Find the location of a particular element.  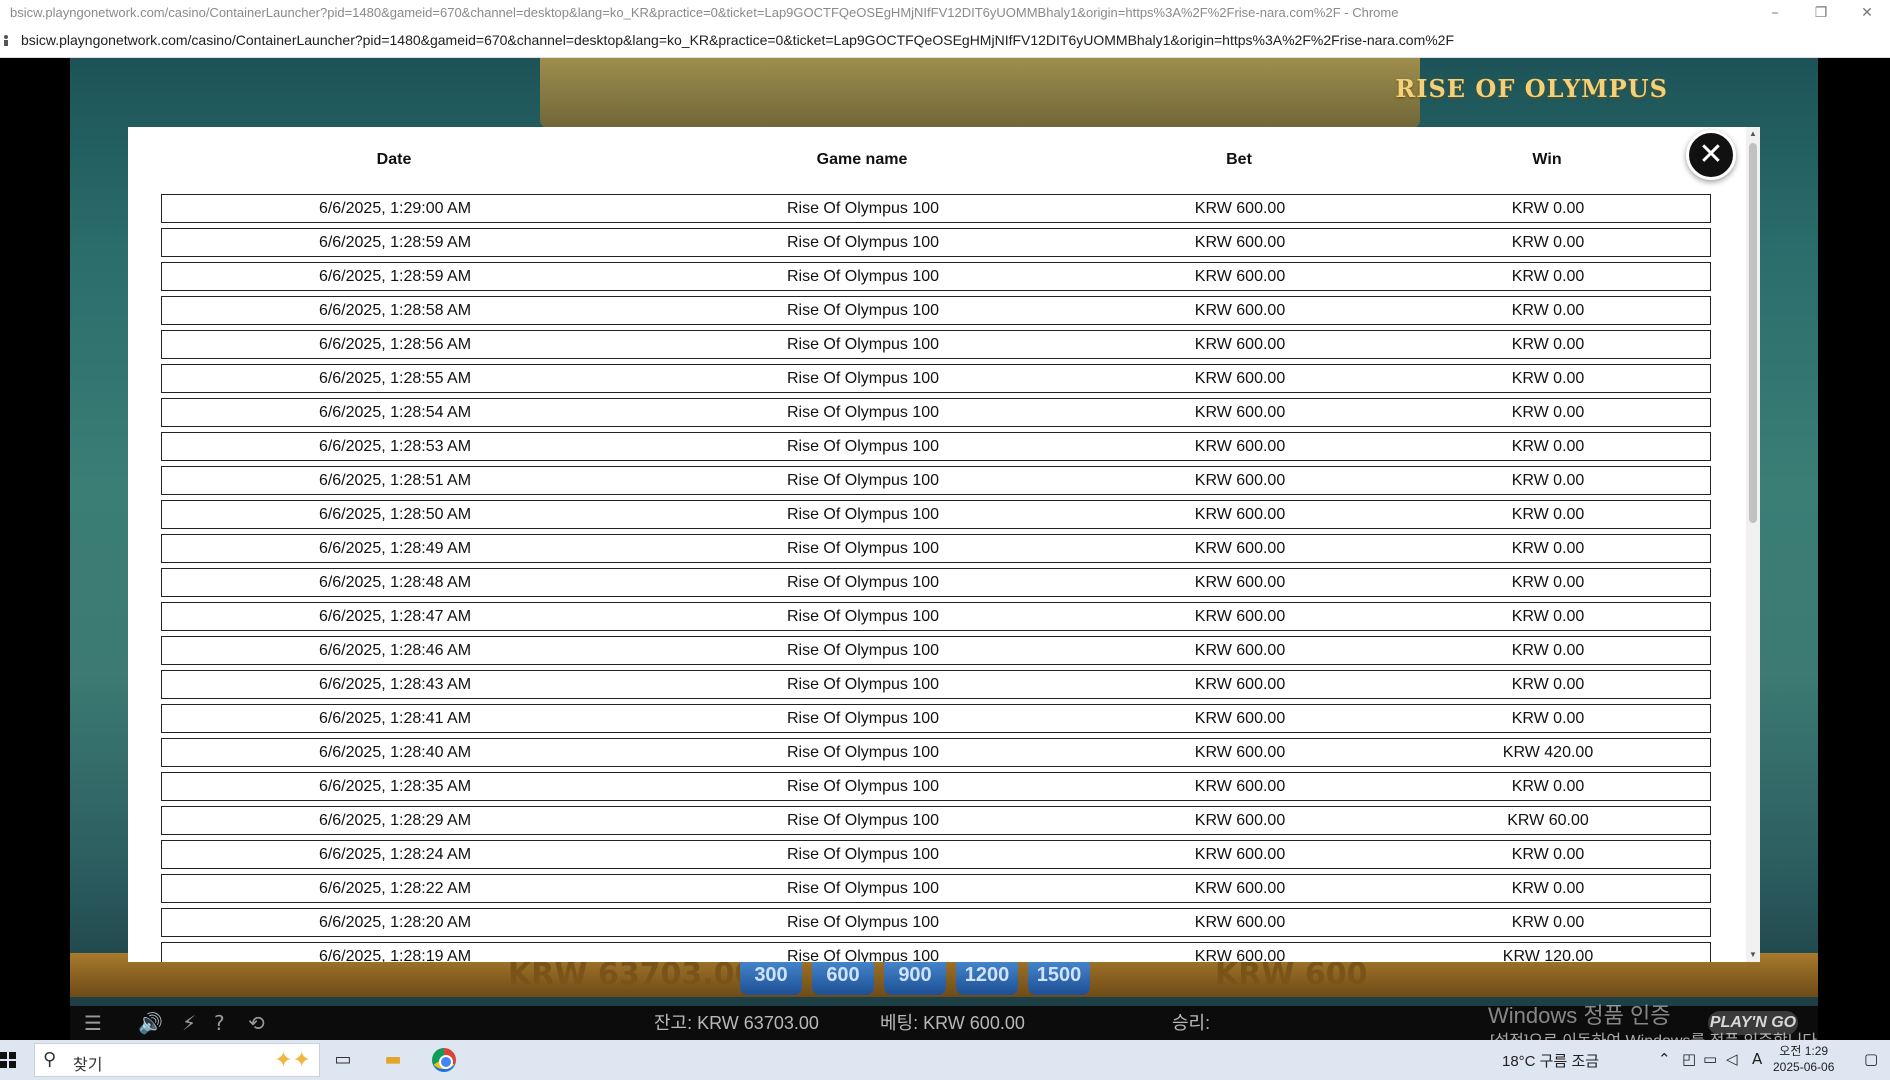

game-logo: RISE OF OLYMPUS is located at coordinates (1531, 88).